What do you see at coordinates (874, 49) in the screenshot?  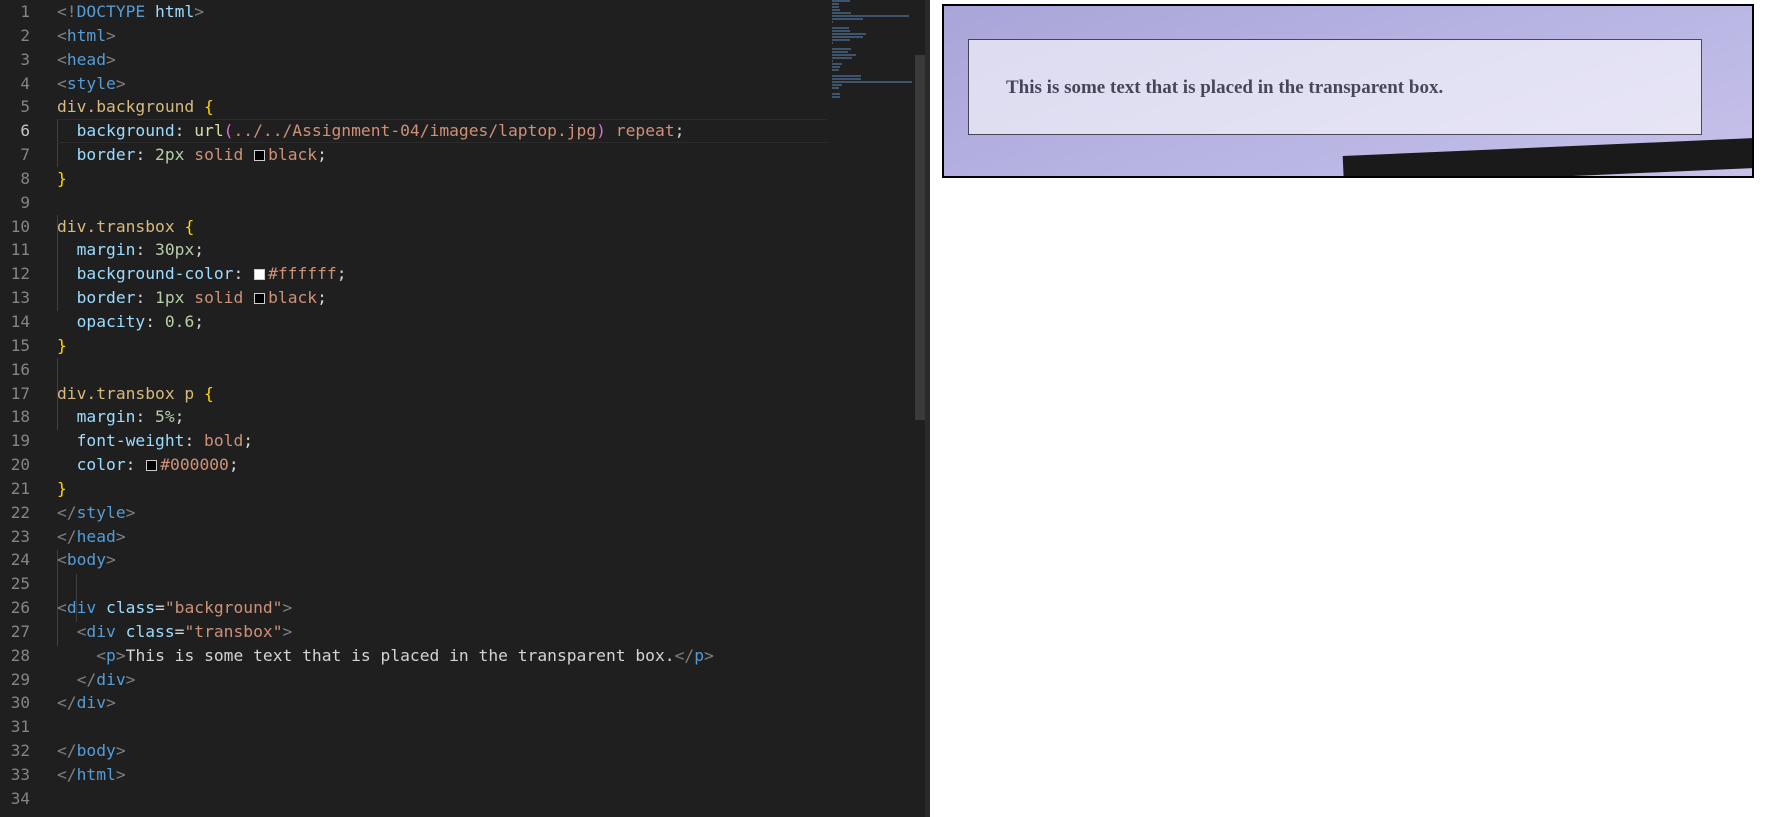 I see `minimap` at bounding box center [874, 49].